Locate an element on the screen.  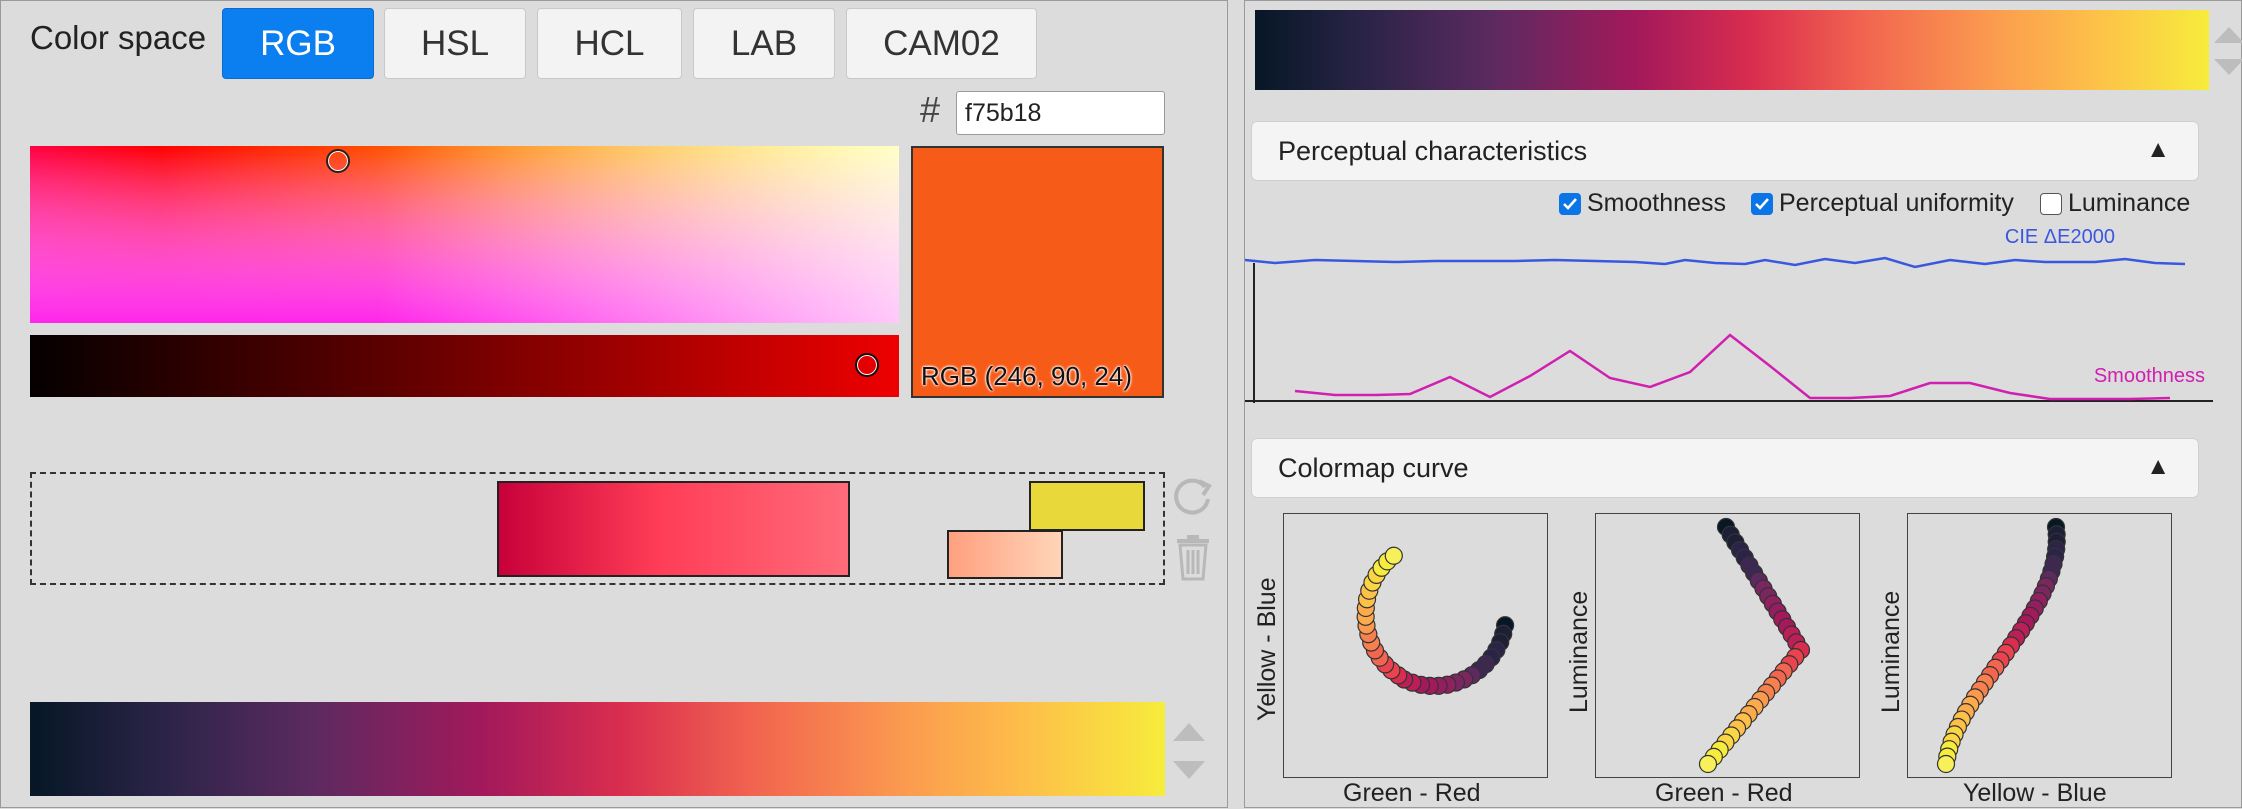
colormap-preview-bar is located at coordinates (597, 749).